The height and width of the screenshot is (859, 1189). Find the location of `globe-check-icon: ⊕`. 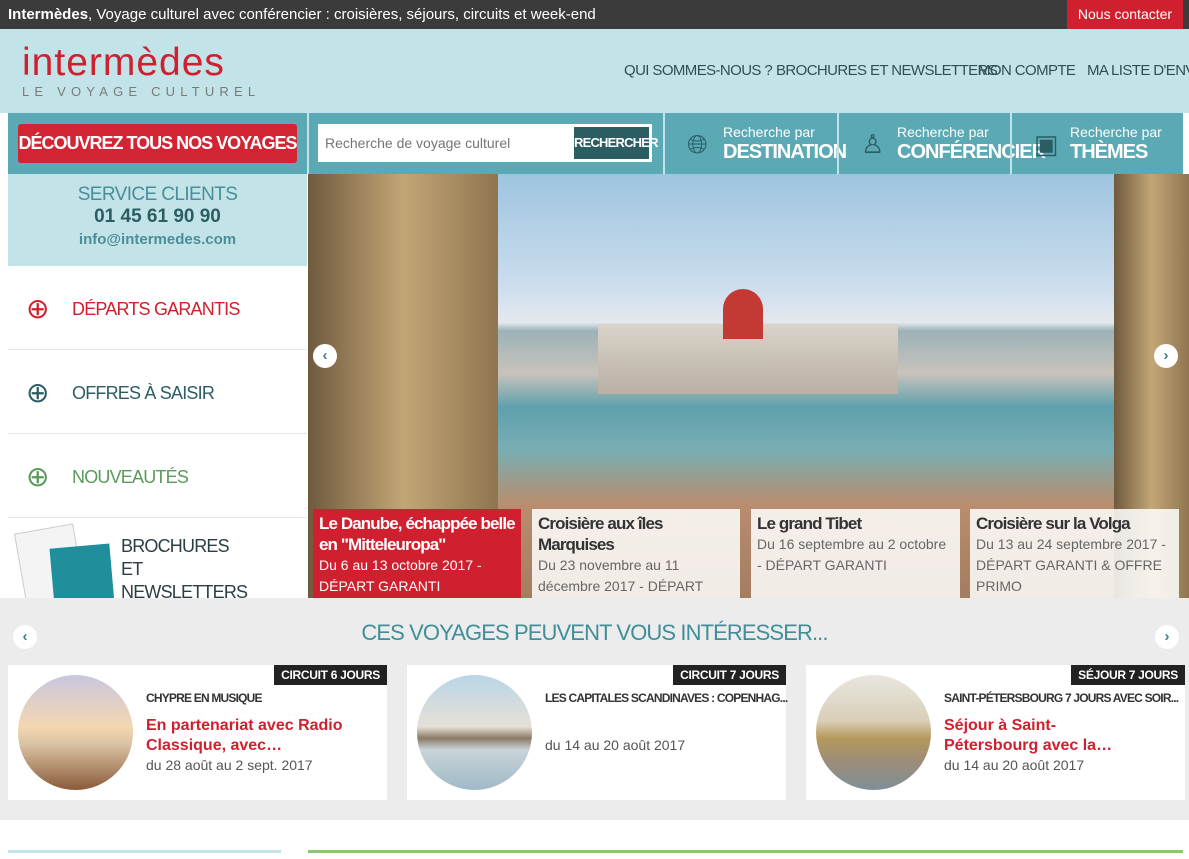

globe-check-icon: ⊕ is located at coordinates (38, 308).